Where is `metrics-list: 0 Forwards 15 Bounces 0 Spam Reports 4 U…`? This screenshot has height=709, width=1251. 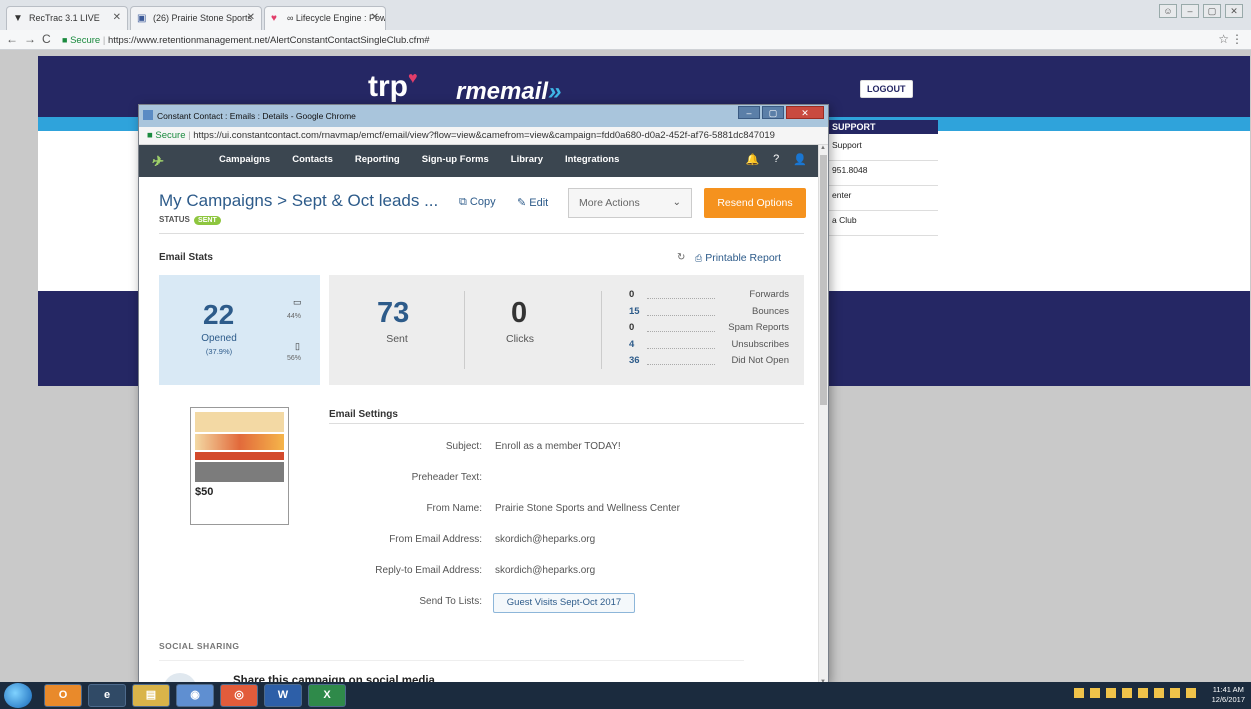
metrics-list: 0 Forwards 15 Bounces 0 Spam Reports 4 U… is located at coordinates (709, 330).